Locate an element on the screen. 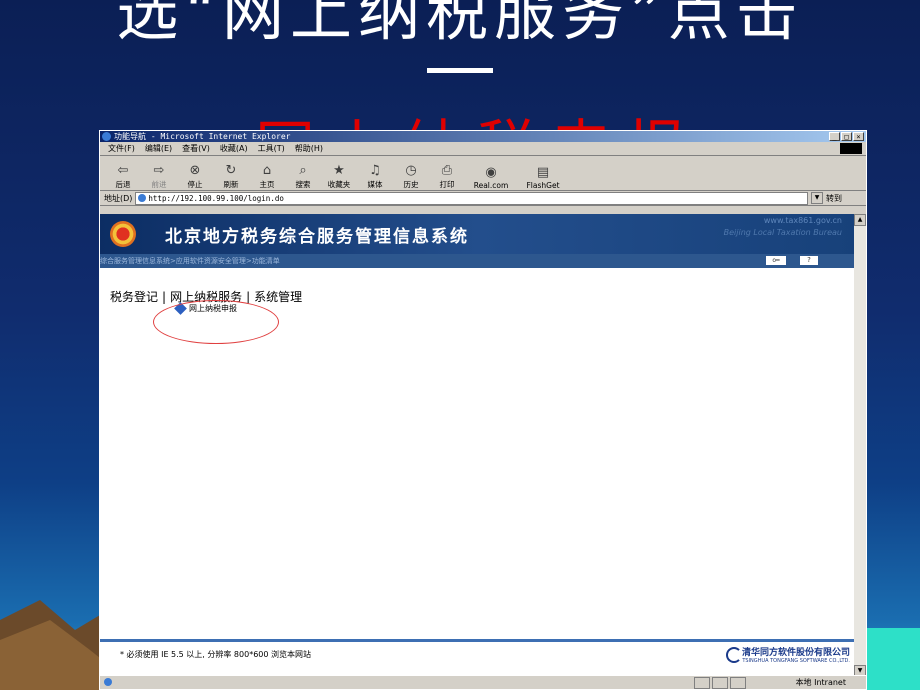  address-value: http://192.100.99.100/login.do is located at coordinates (216, 198).